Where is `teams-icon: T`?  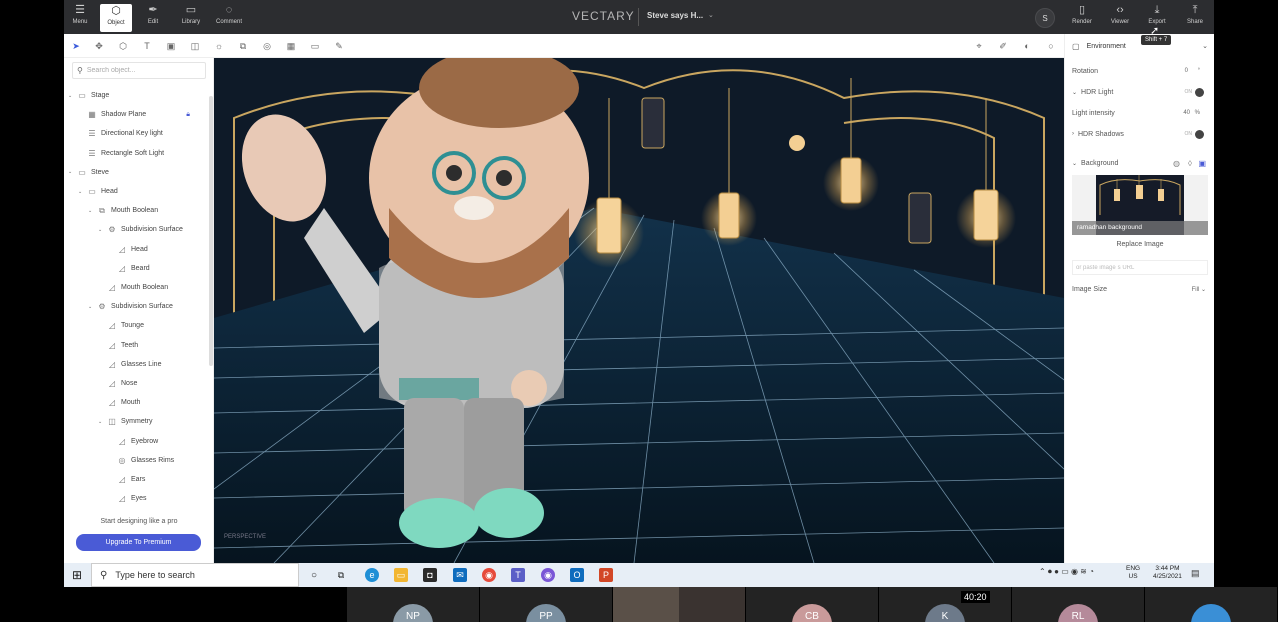 teams-icon: T is located at coordinates (518, 575).